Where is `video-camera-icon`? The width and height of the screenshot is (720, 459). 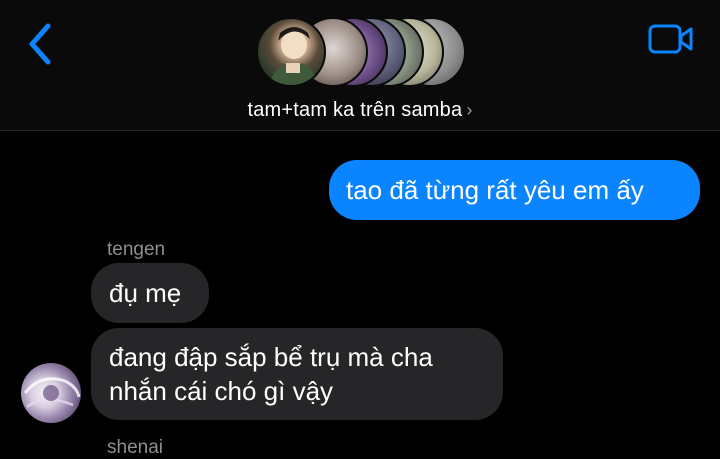 video-camera-icon is located at coordinates (670, 39).